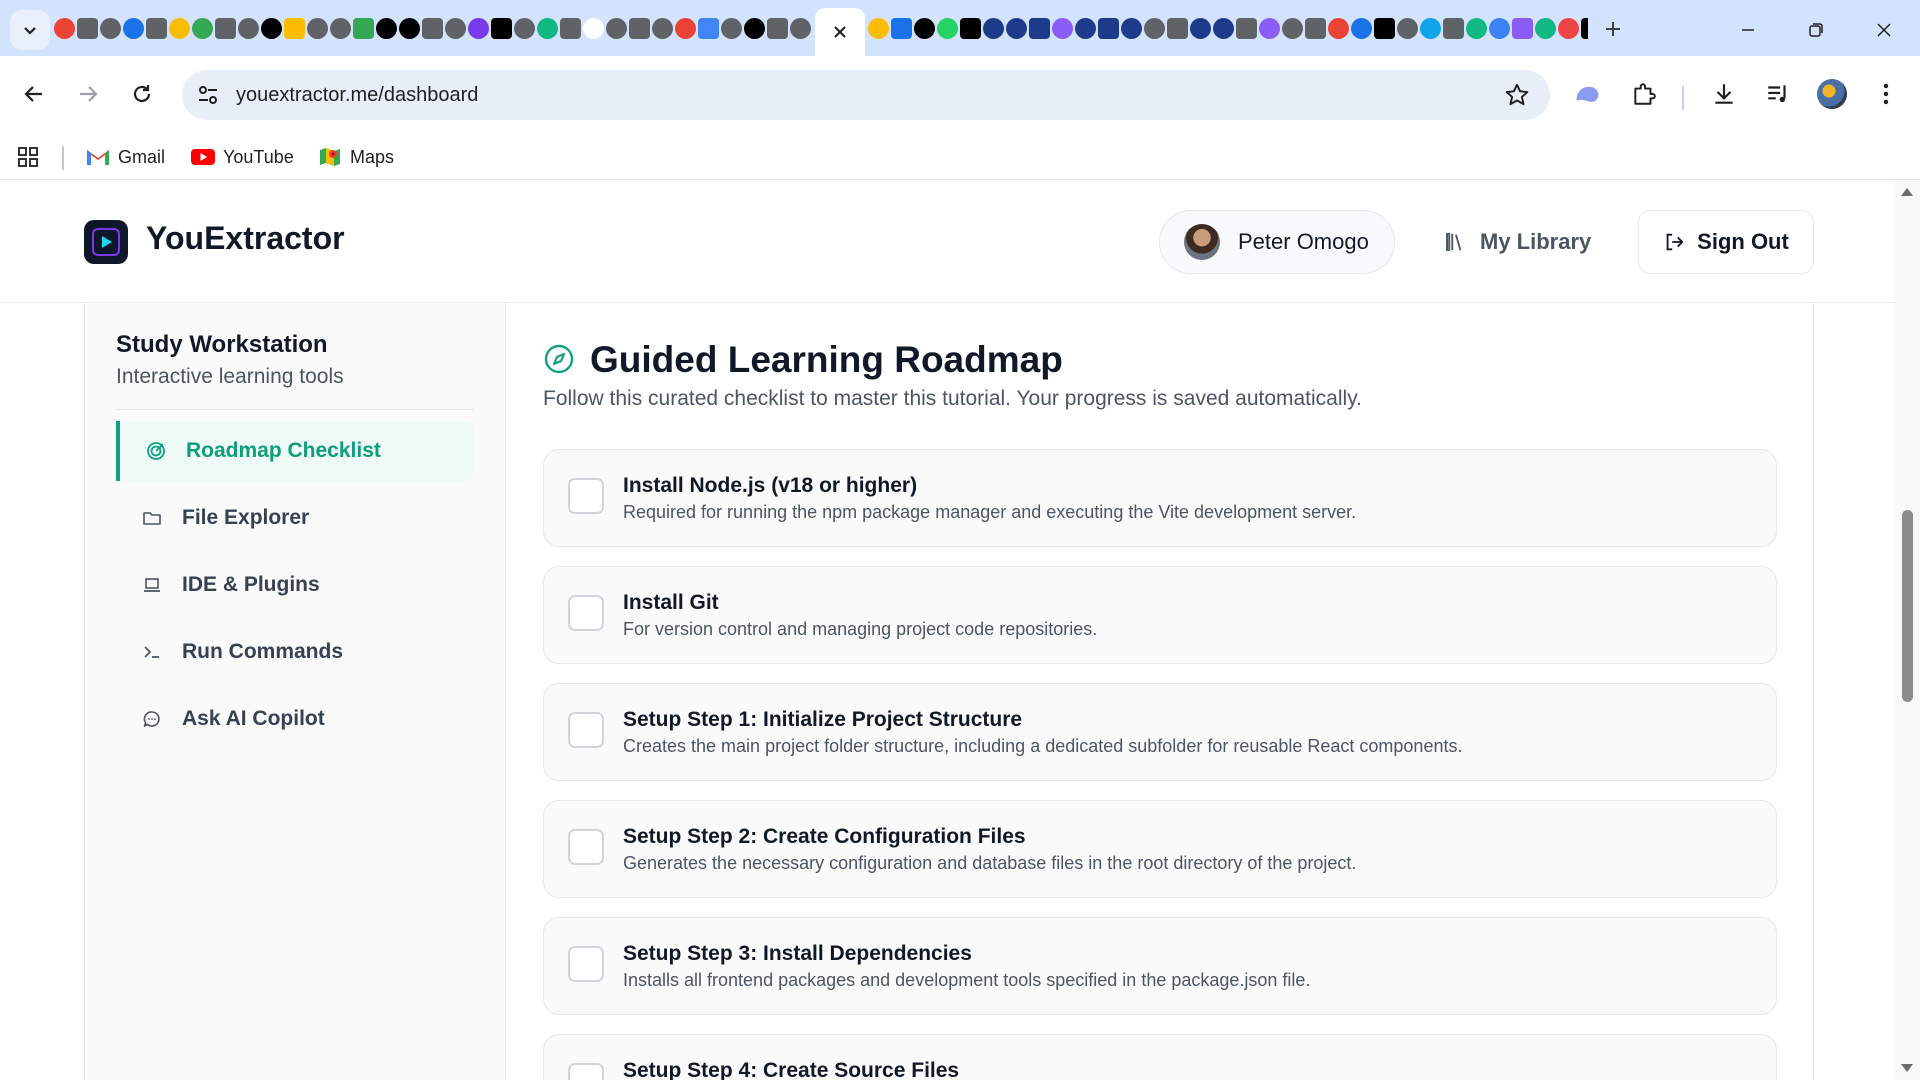 This screenshot has width=1920, height=1080. I want to click on scrollbar-thumb, so click(1907, 606).